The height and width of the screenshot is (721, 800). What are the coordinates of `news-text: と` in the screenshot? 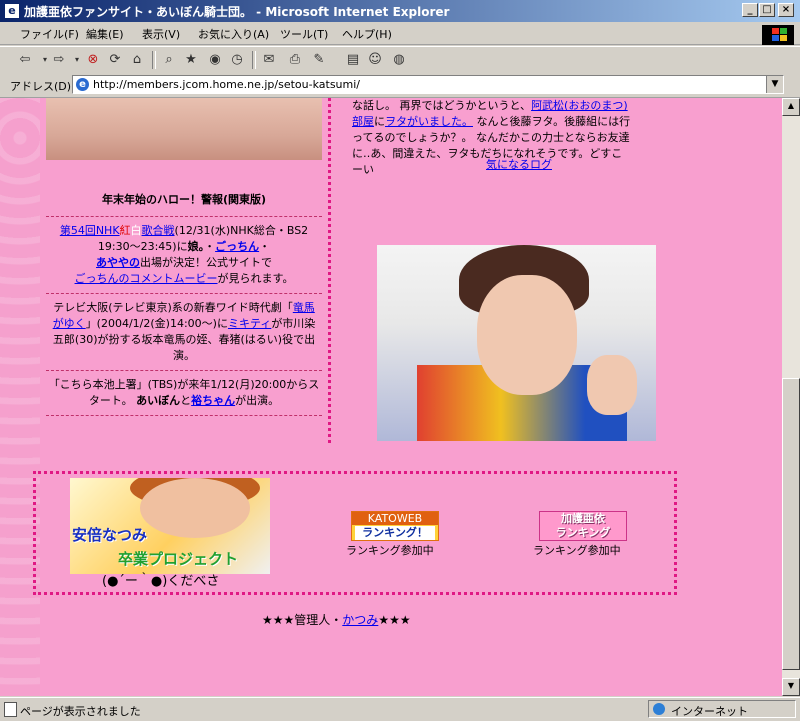 It's located at (186, 400).